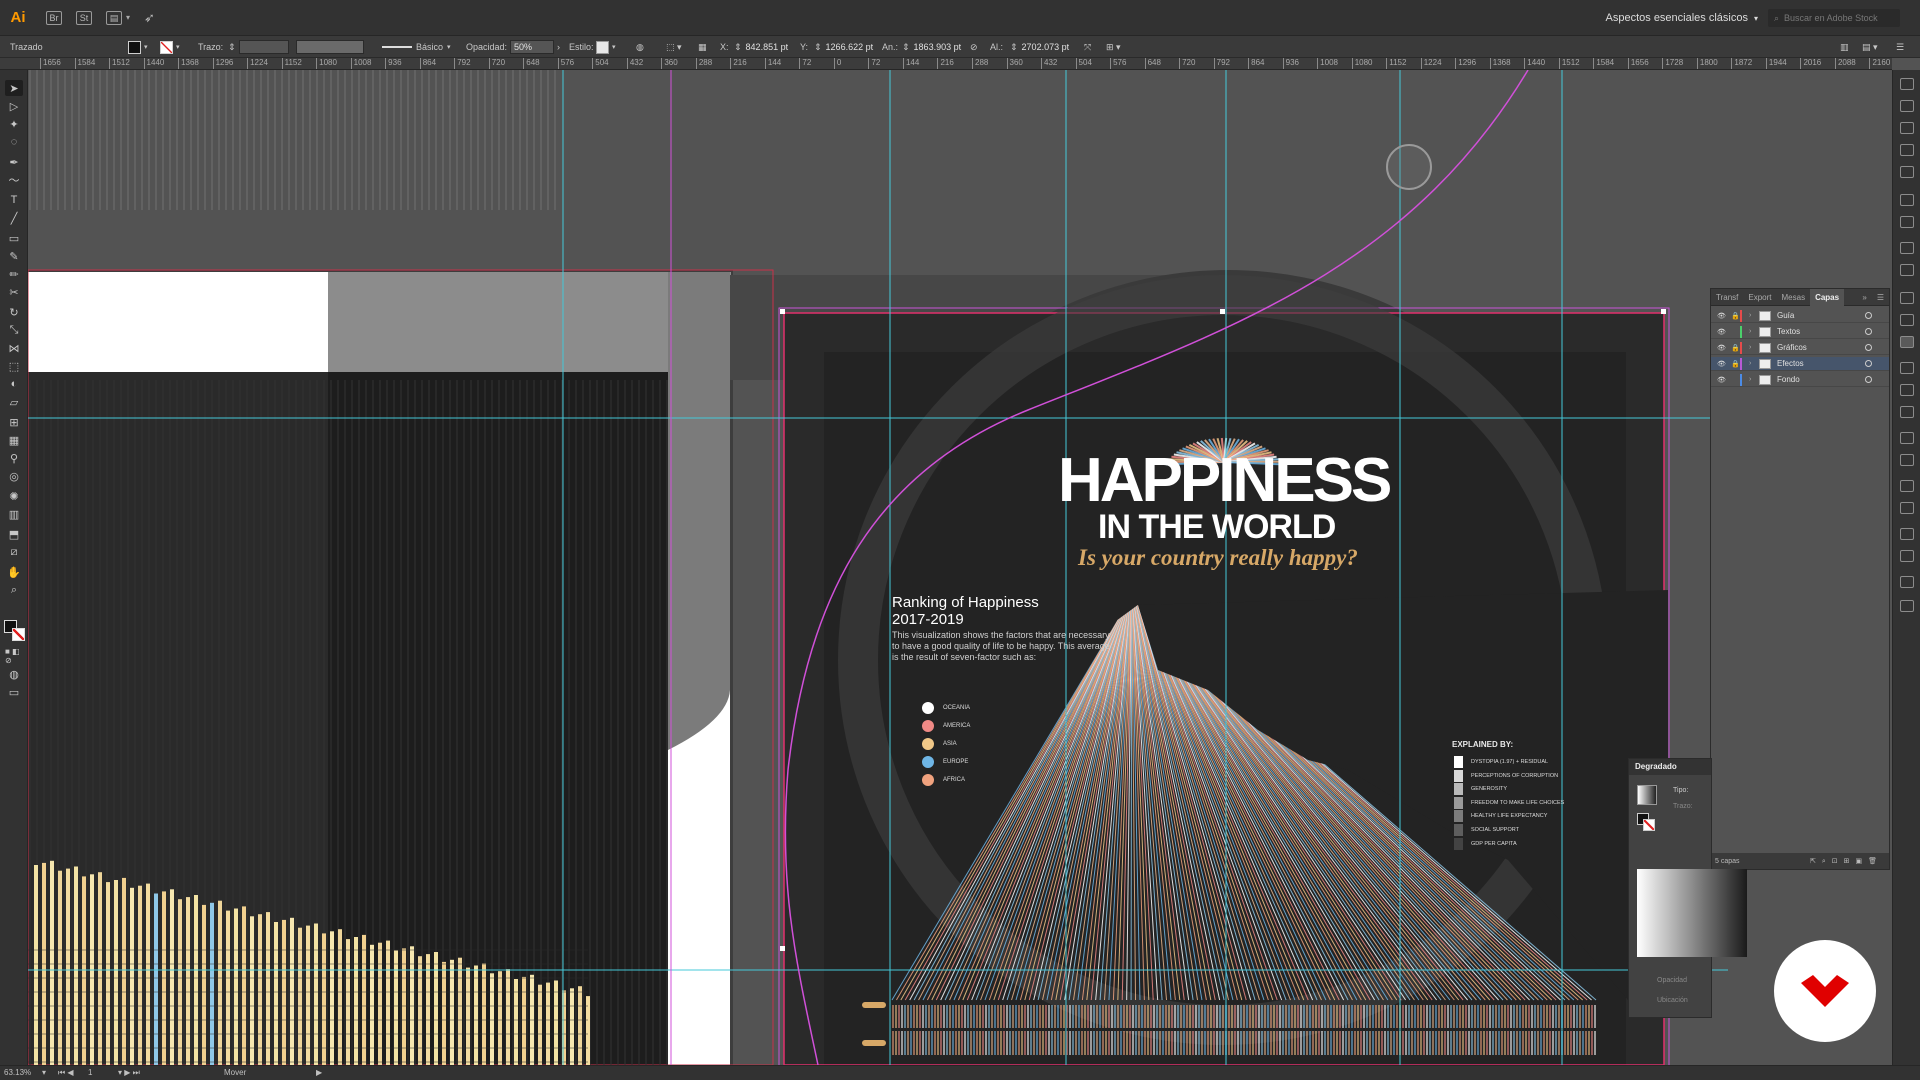 This screenshot has height=1080, width=1920. Describe the element at coordinates (931, 47) in the screenshot. I see `width-input: ⇕ 1863.903 pt` at that location.